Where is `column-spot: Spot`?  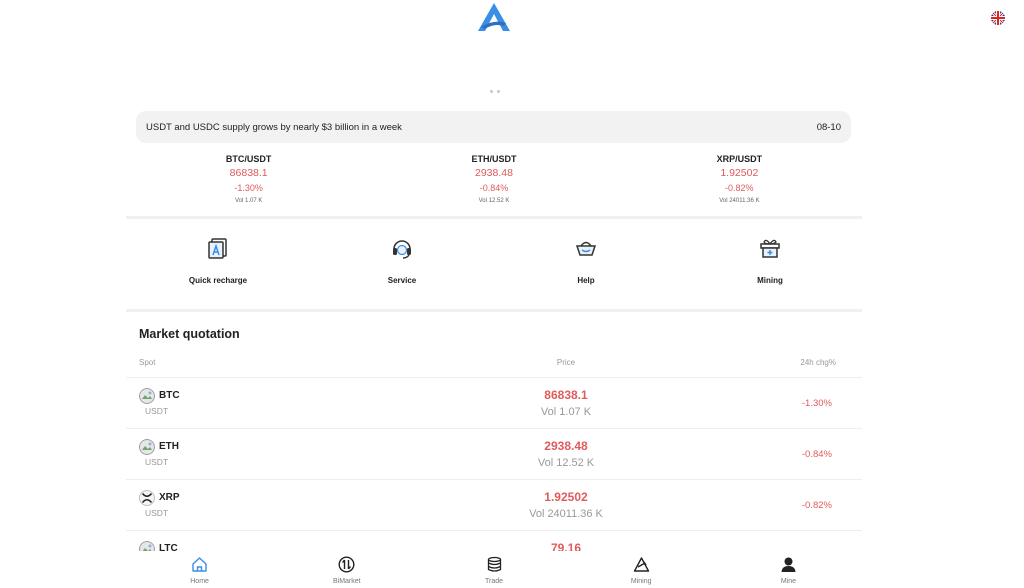 column-spot: Spot is located at coordinates (147, 362).